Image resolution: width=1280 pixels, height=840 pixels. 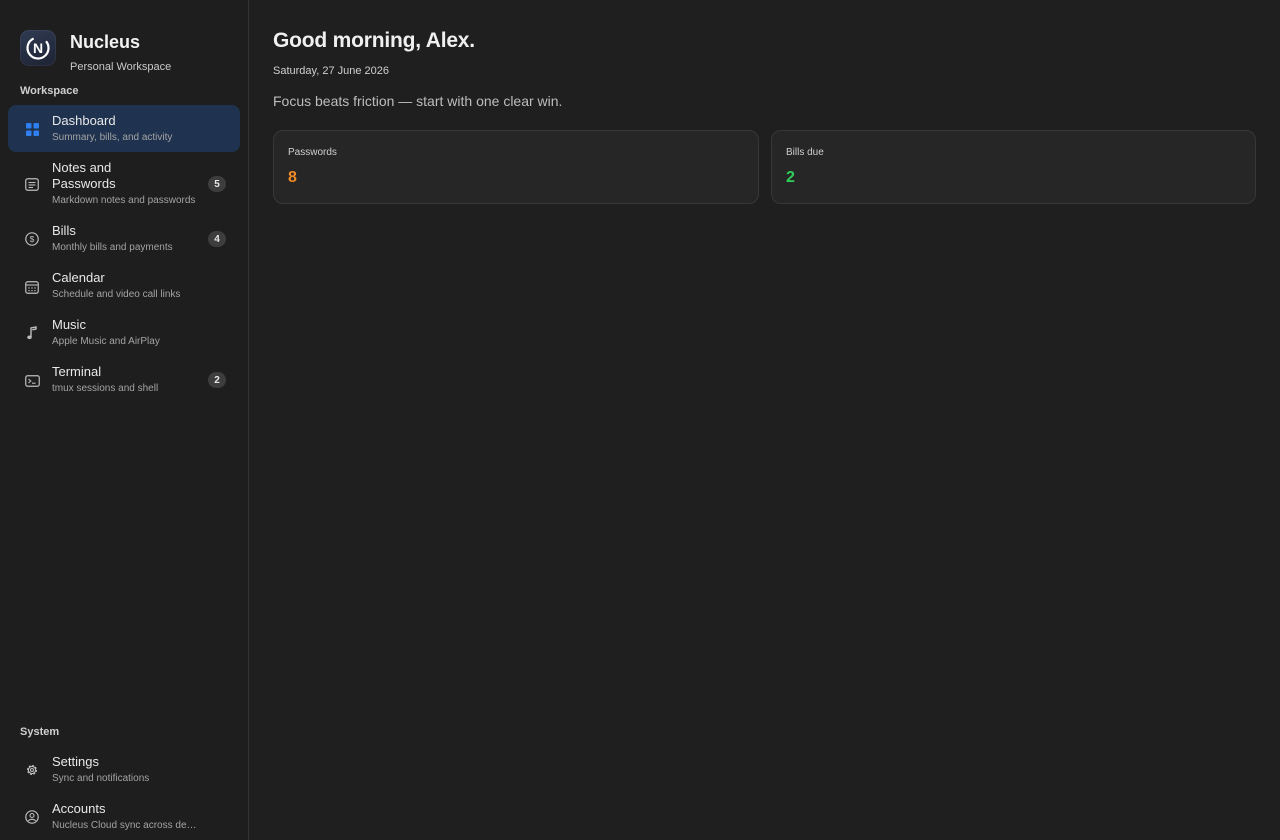 I want to click on sidebar-item-dashboard: Dashboard Summary, bills, and activity, so click(x=124, y=128).